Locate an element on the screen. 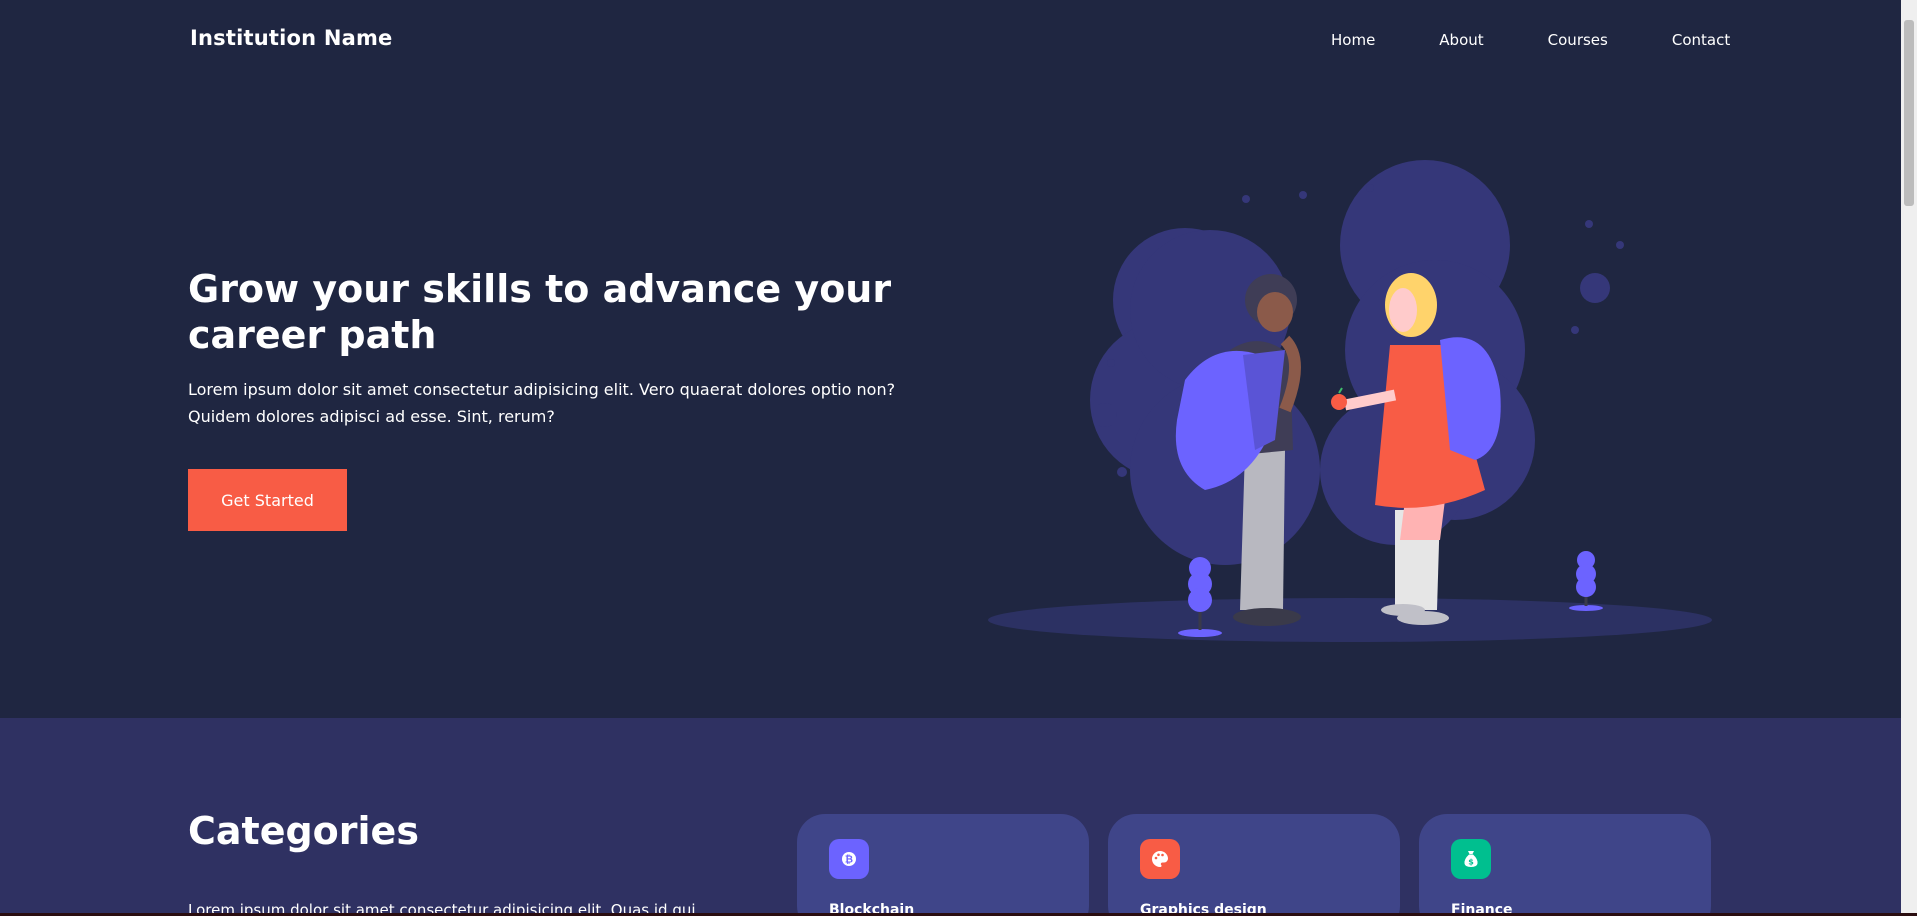 This screenshot has width=1917, height=916. brand-logo: Institution Name is located at coordinates (291, 38).